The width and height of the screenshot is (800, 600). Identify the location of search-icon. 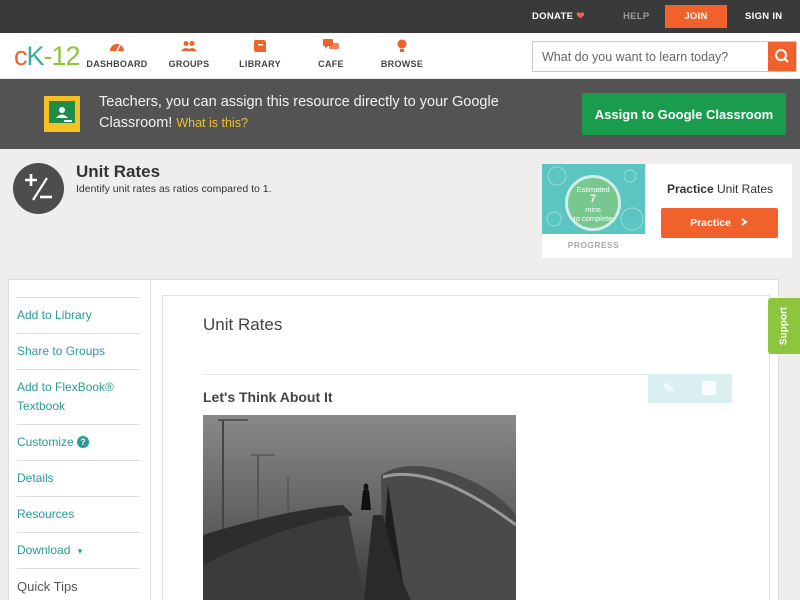
(782, 56).